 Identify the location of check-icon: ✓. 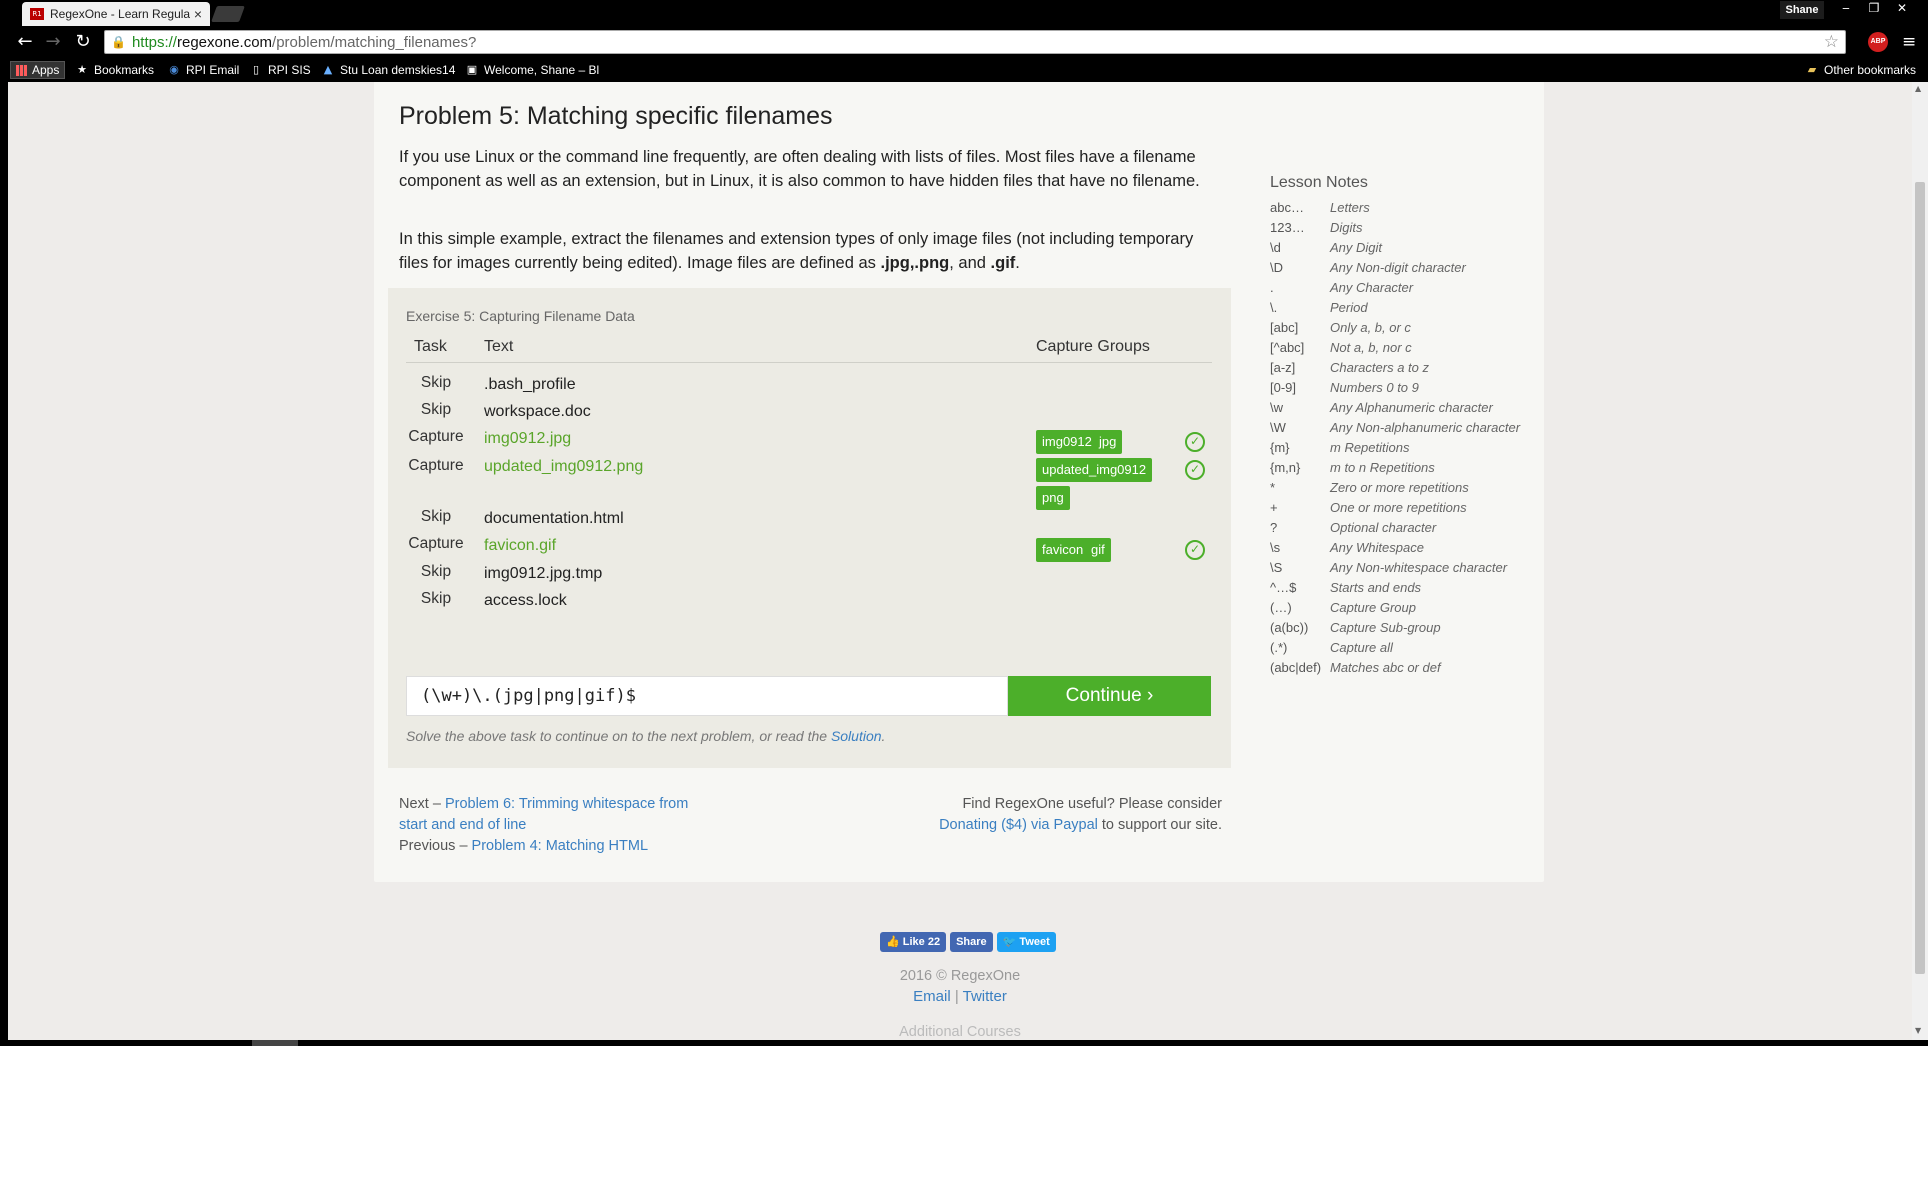
(1195, 550).